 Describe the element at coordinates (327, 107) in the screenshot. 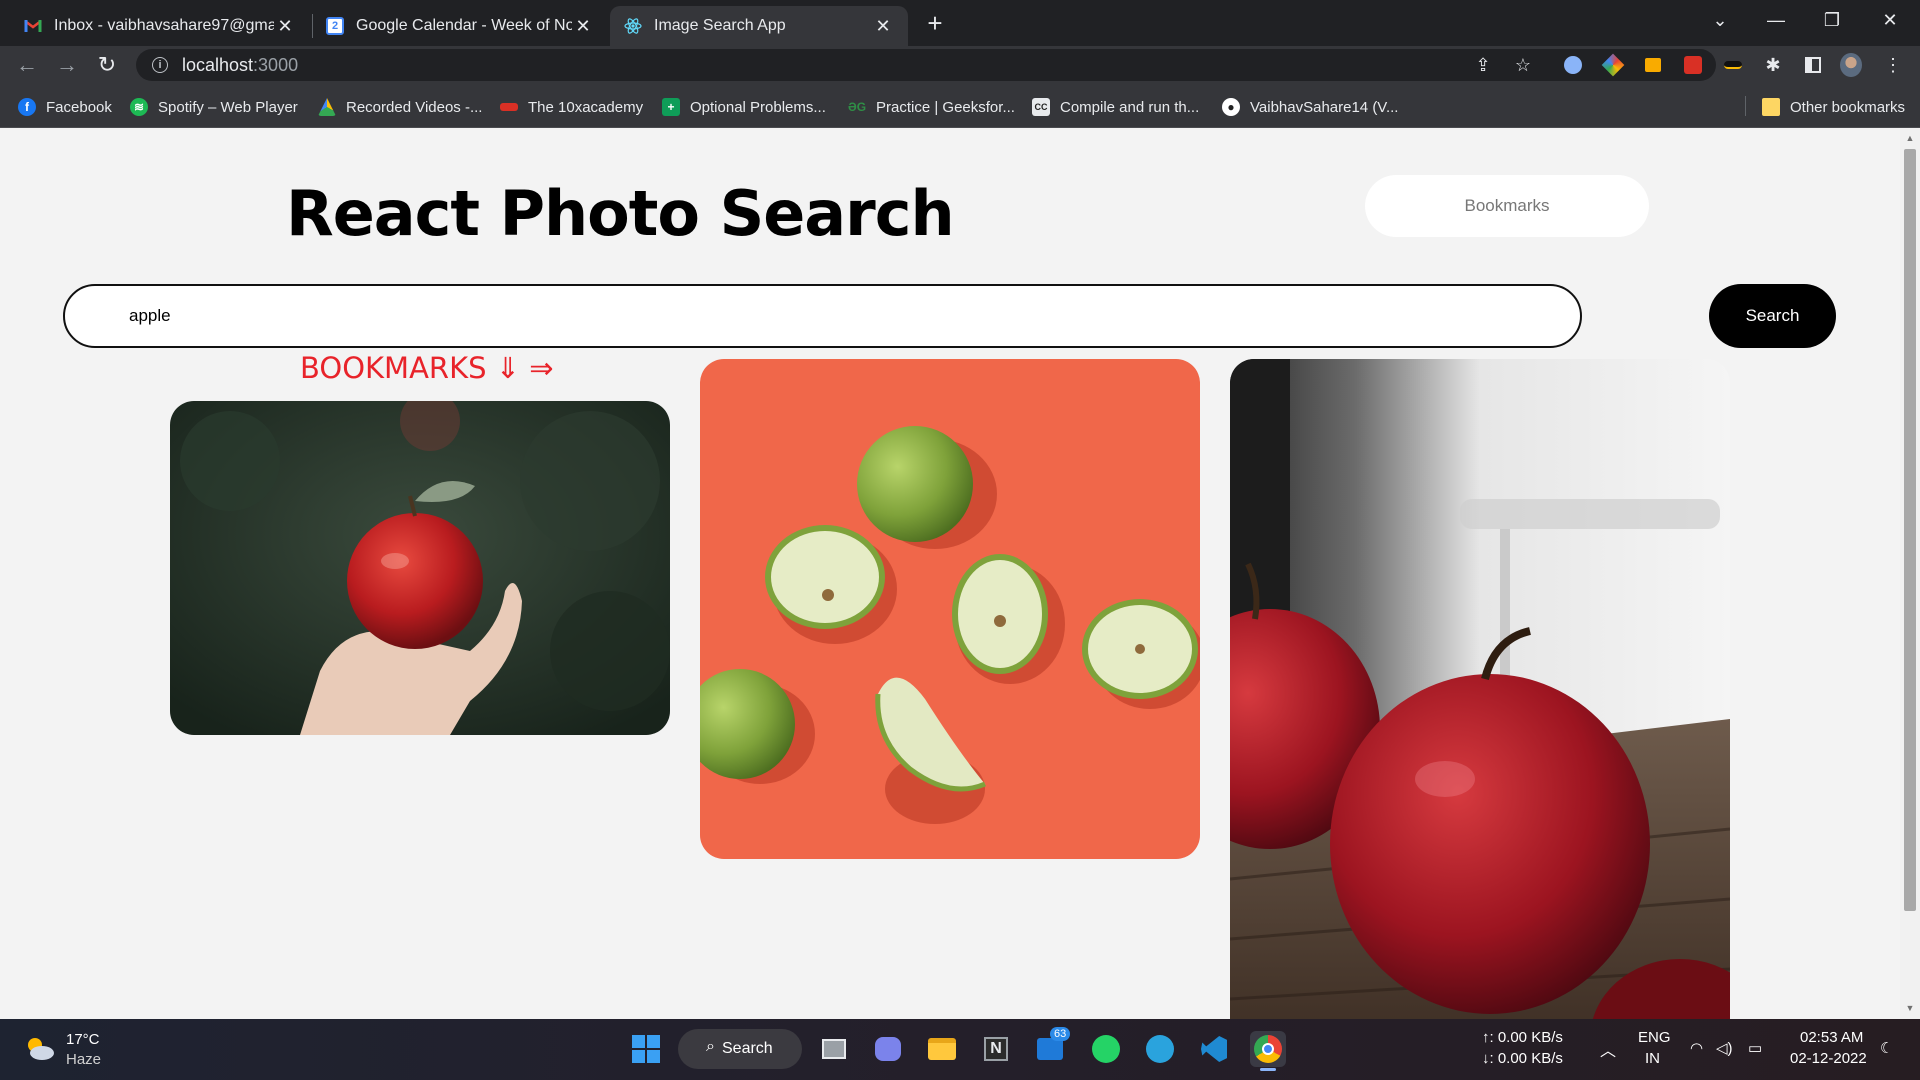

I see `google-drive-icon` at that location.